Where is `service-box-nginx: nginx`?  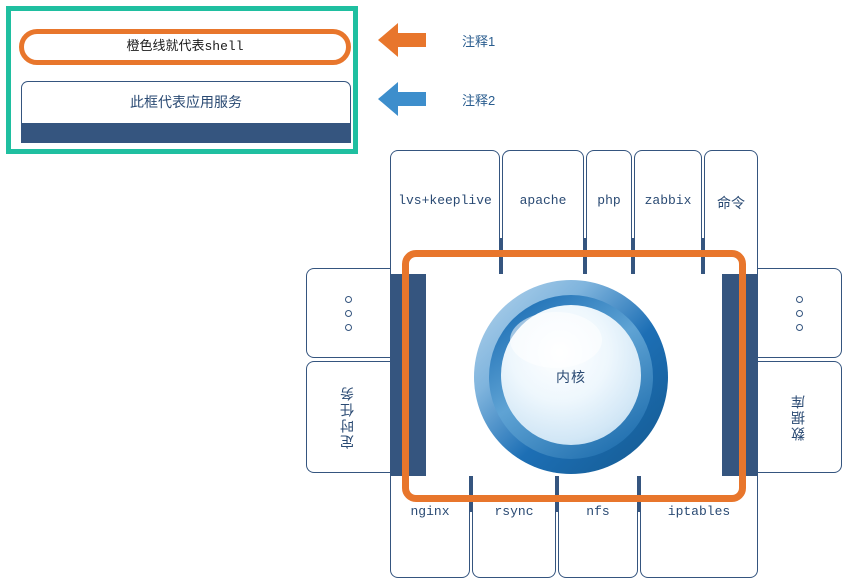
service-box-nginx: nginx is located at coordinates (430, 527).